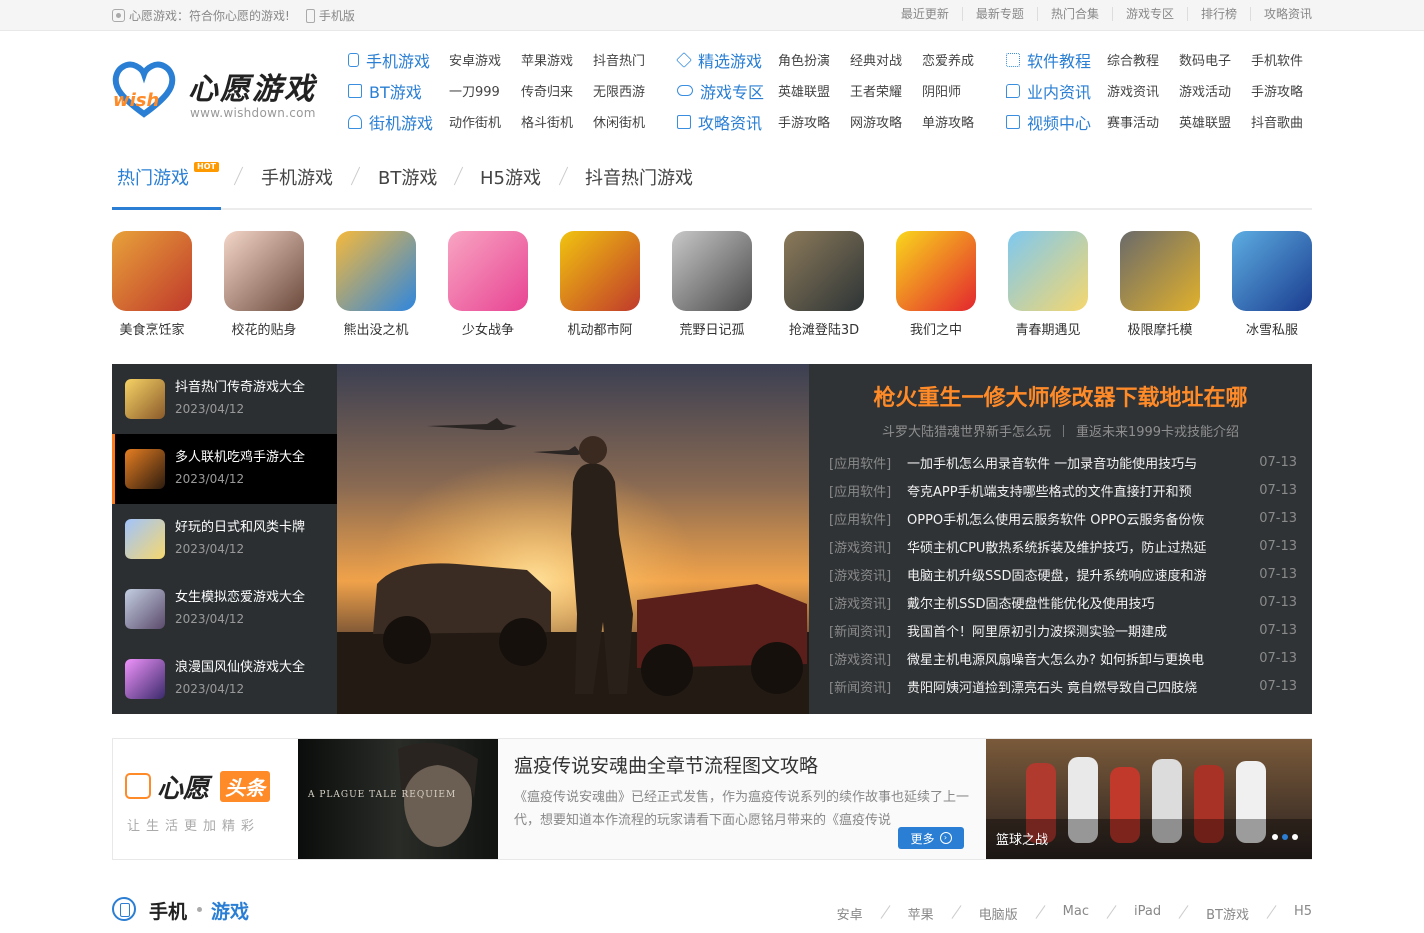 This screenshot has width=1424, height=933. What do you see at coordinates (886, 59) in the screenshot?
I see `nav-sub: 经典对战` at bounding box center [886, 59].